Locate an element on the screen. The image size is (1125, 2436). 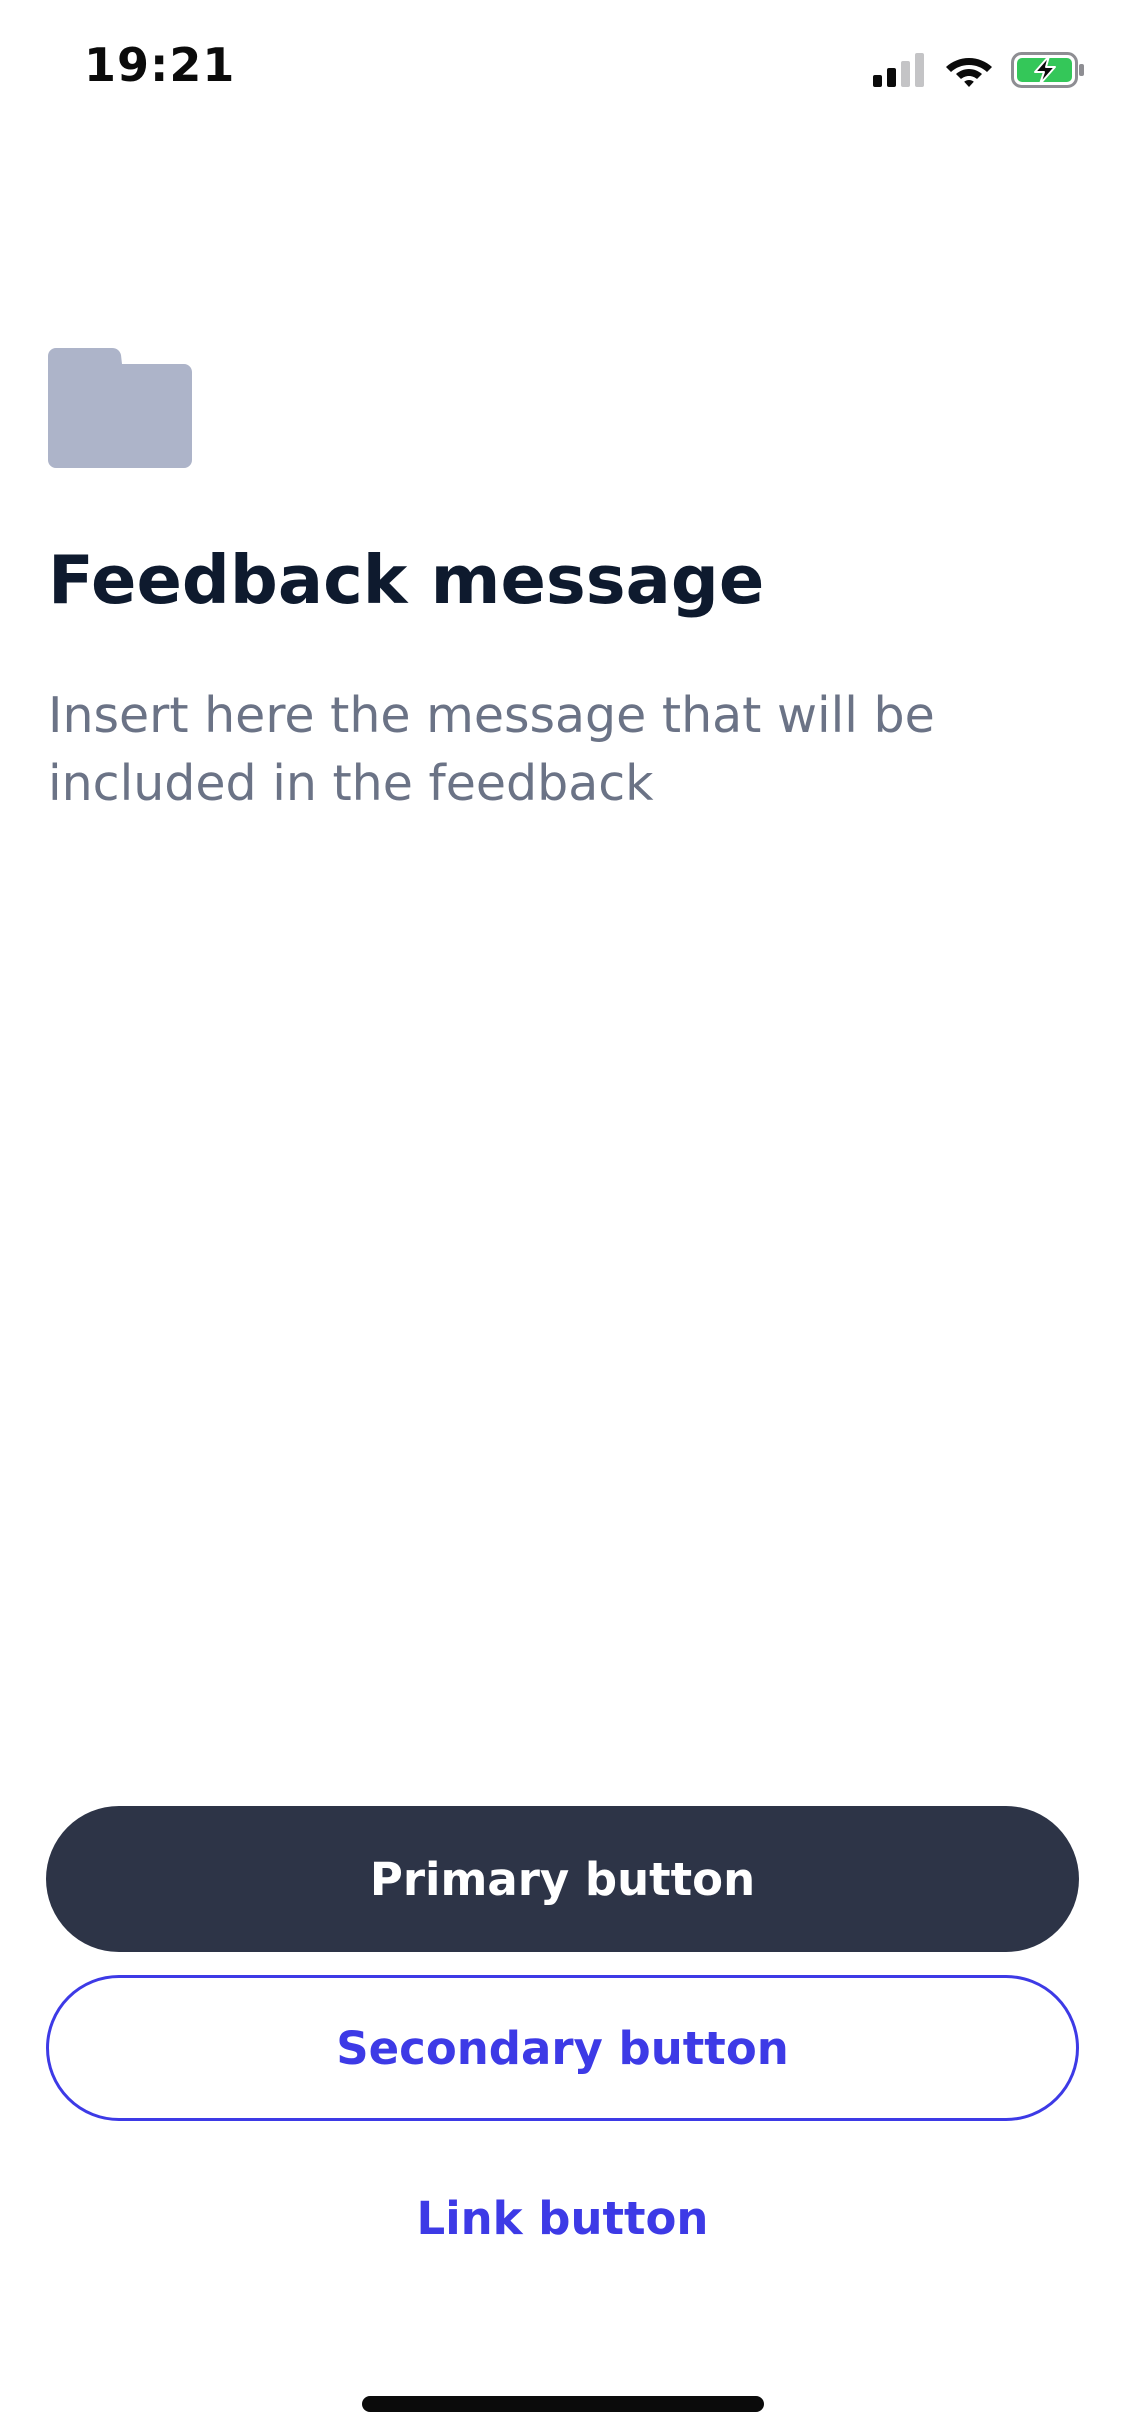
home-indicator is located at coordinates (563, 2404).